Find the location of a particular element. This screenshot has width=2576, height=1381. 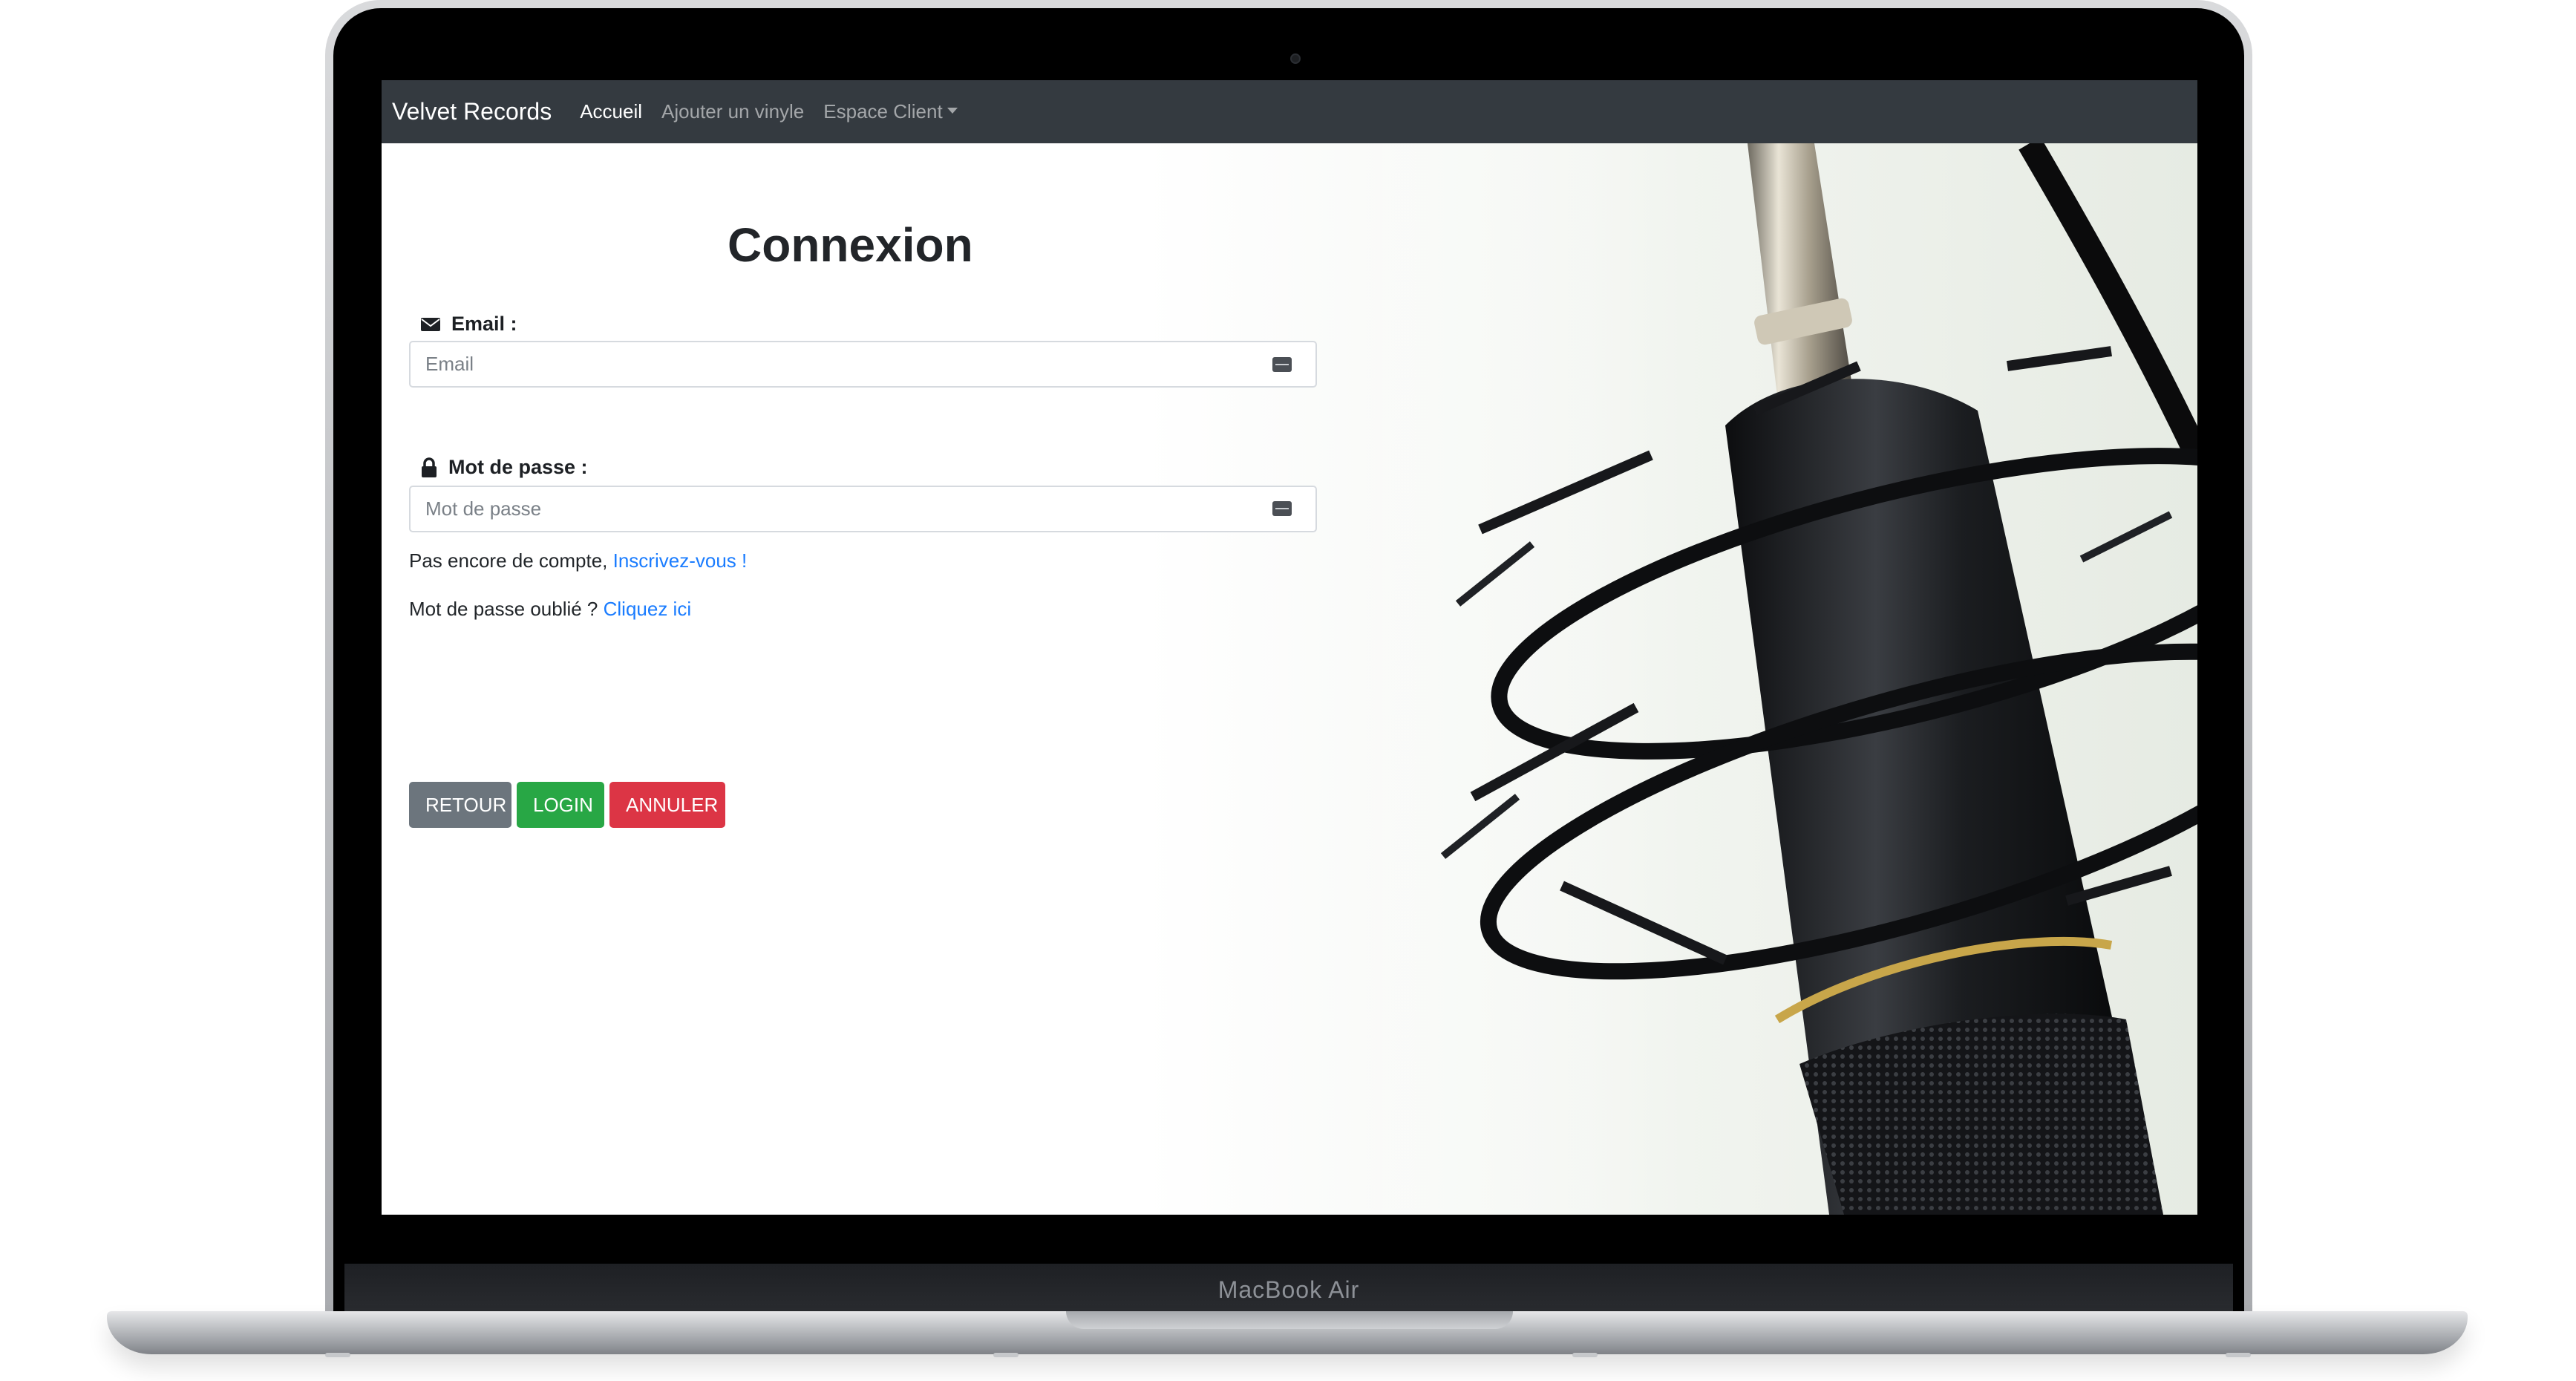

signup-line: Pas encore de compte, Inscrivez-vous ! is located at coordinates (578, 560).